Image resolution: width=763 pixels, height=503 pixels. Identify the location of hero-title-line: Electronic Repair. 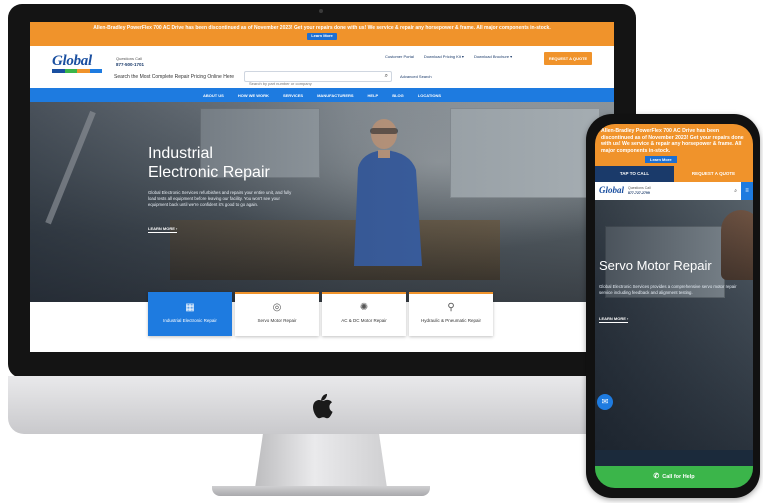
(209, 173).